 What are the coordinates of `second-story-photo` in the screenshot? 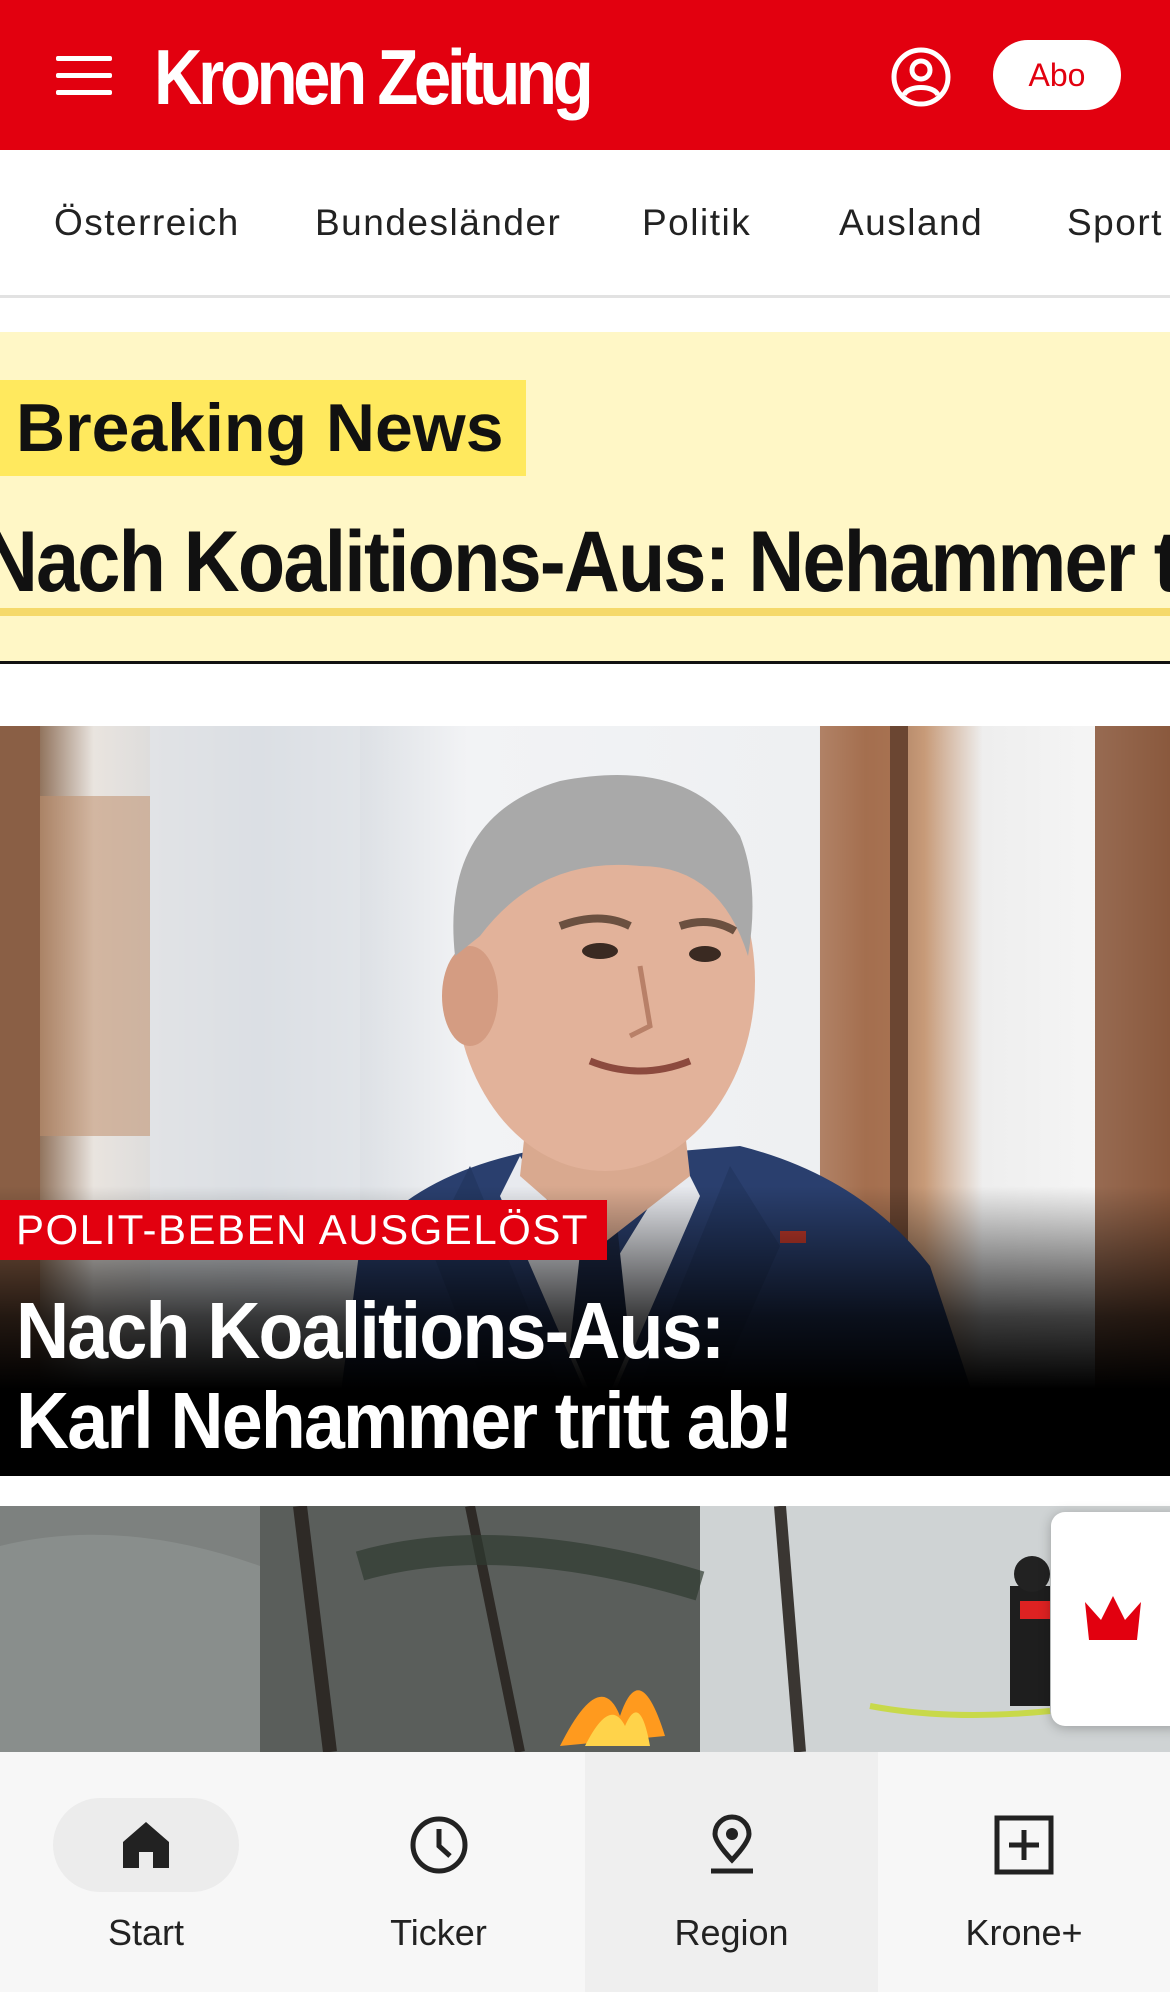 It's located at (585, 1629).